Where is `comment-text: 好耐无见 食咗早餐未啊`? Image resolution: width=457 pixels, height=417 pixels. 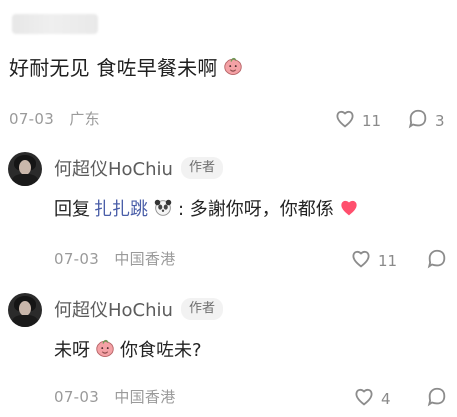 comment-text: 好耐无见 食咗早餐未啊 is located at coordinates (126, 66).